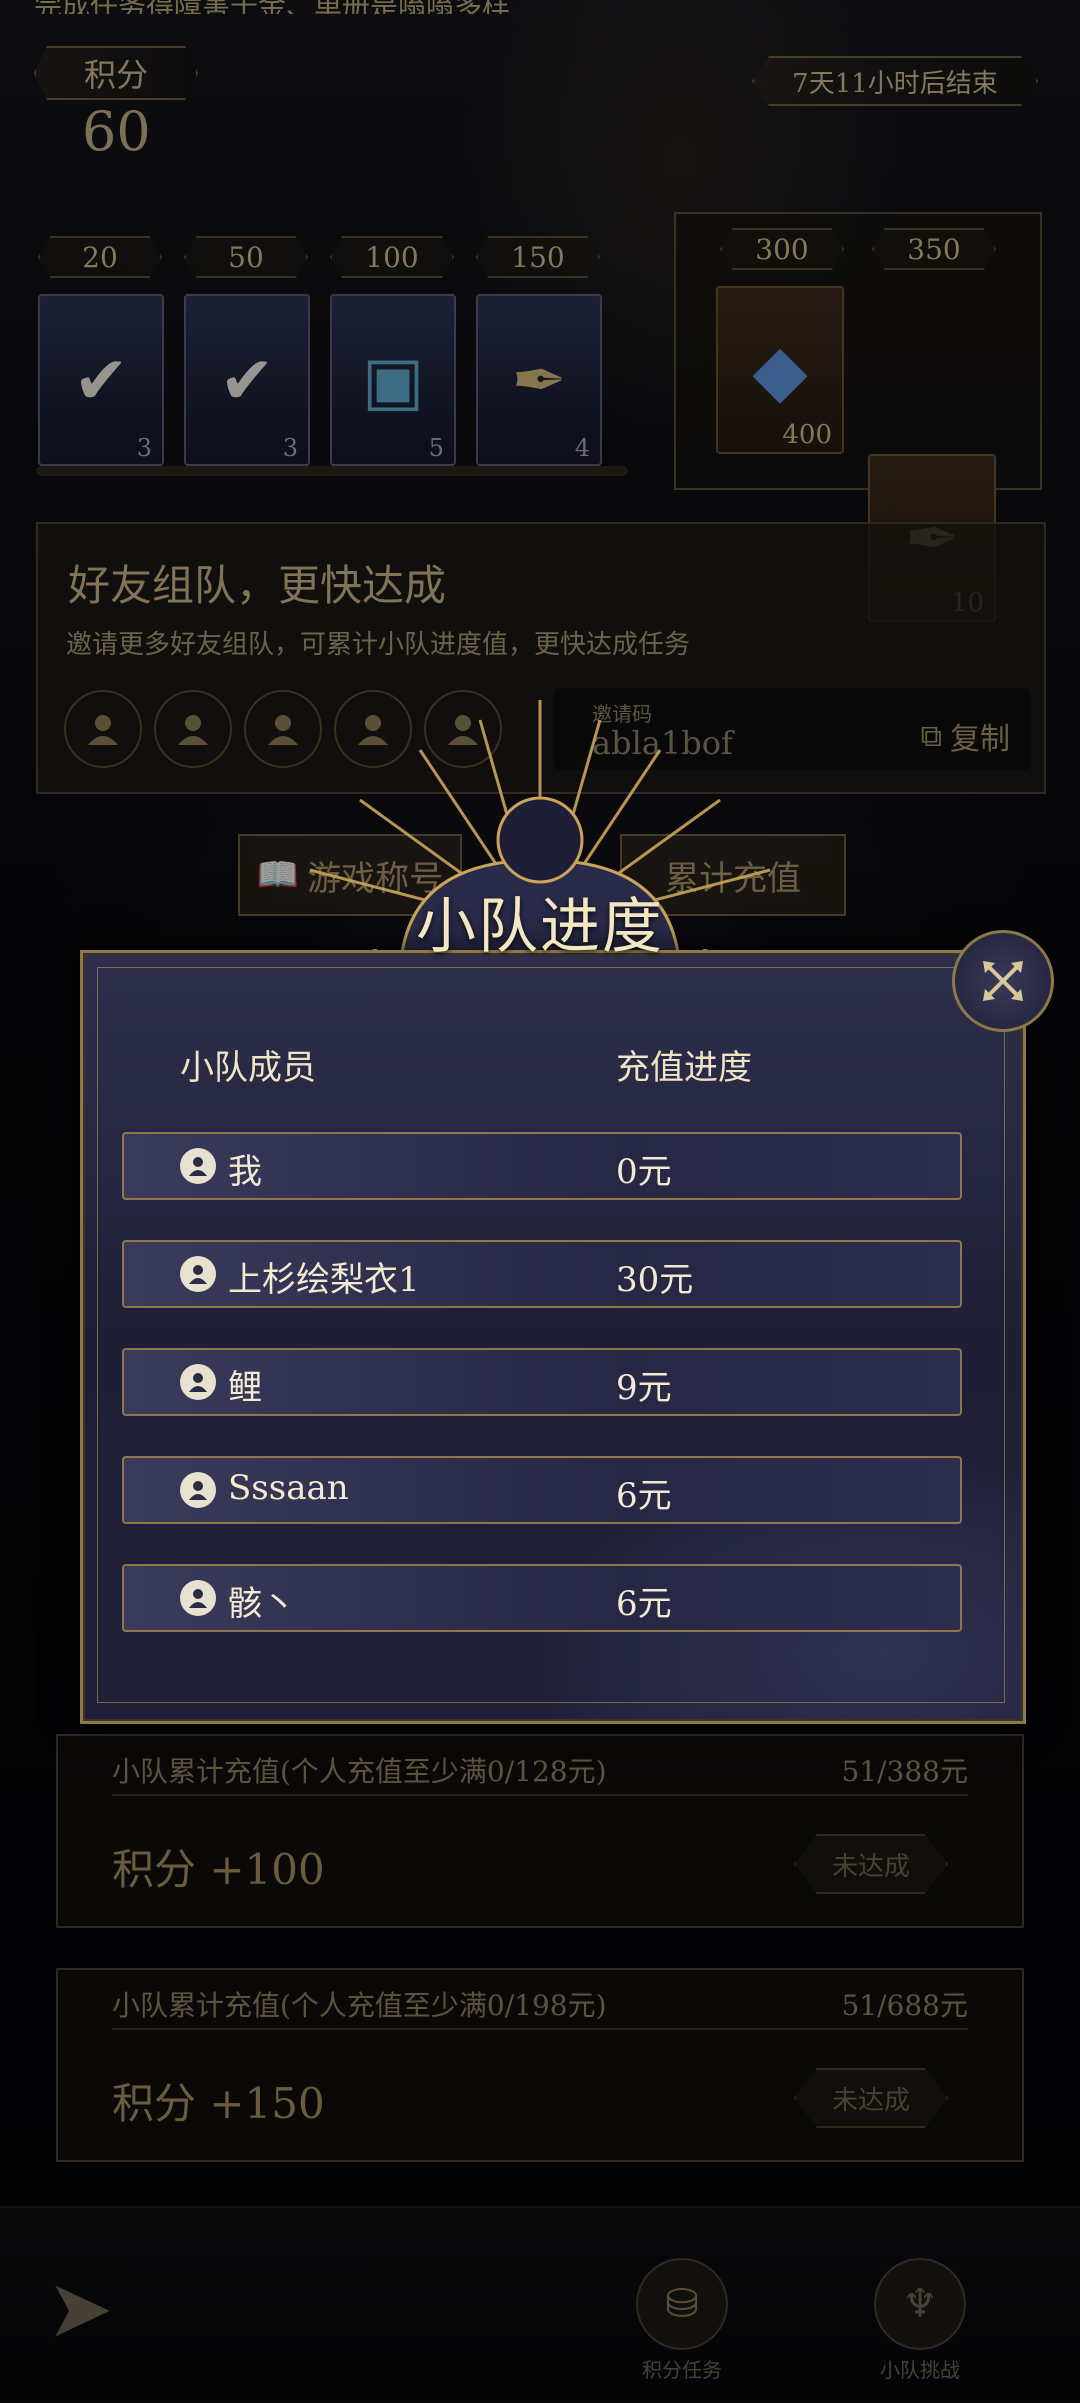 The height and width of the screenshot is (2403, 1080). What do you see at coordinates (644, 1388) in the screenshot?
I see `member-amount: 9元` at bounding box center [644, 1388].